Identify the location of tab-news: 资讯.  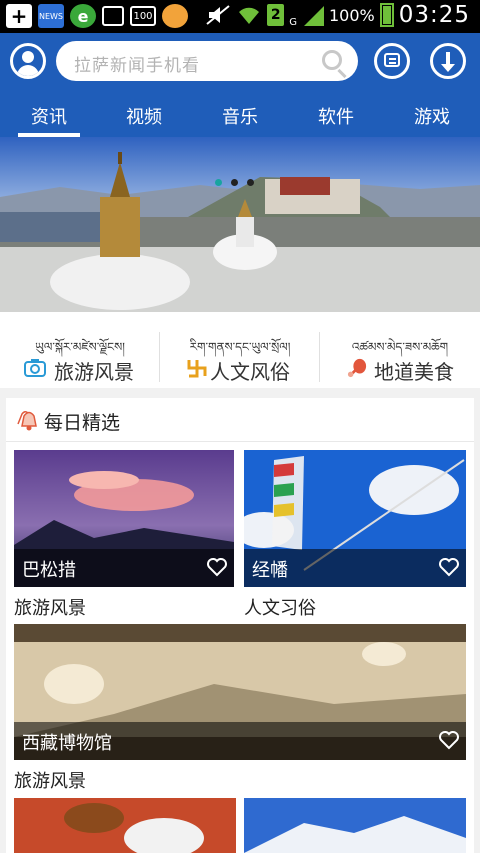
(49, 116).